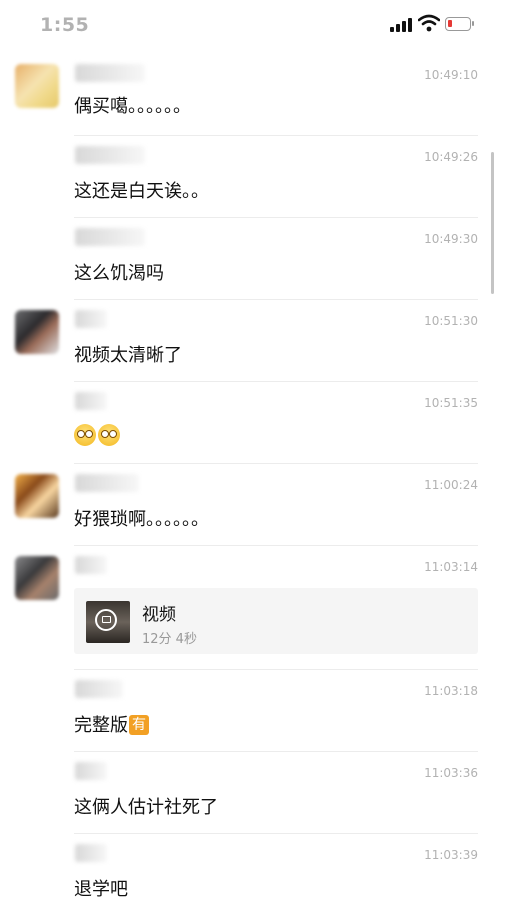 The width and height of the screenshot is (506, 904). What do you see at coordinates (451, 567) in the screenshot?
I see `message-time: 11:03:14` at bounding box center [451, 567].